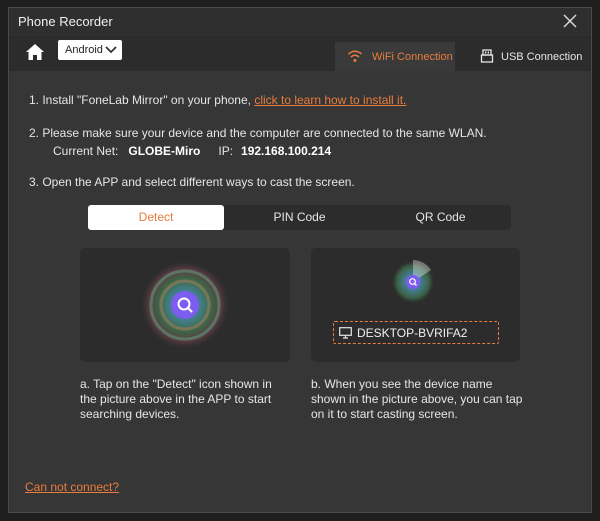 Image resolution: width=600 pixels, height=521 pixels. I want to click on platform-dropdown: Android, so click(90, 50).